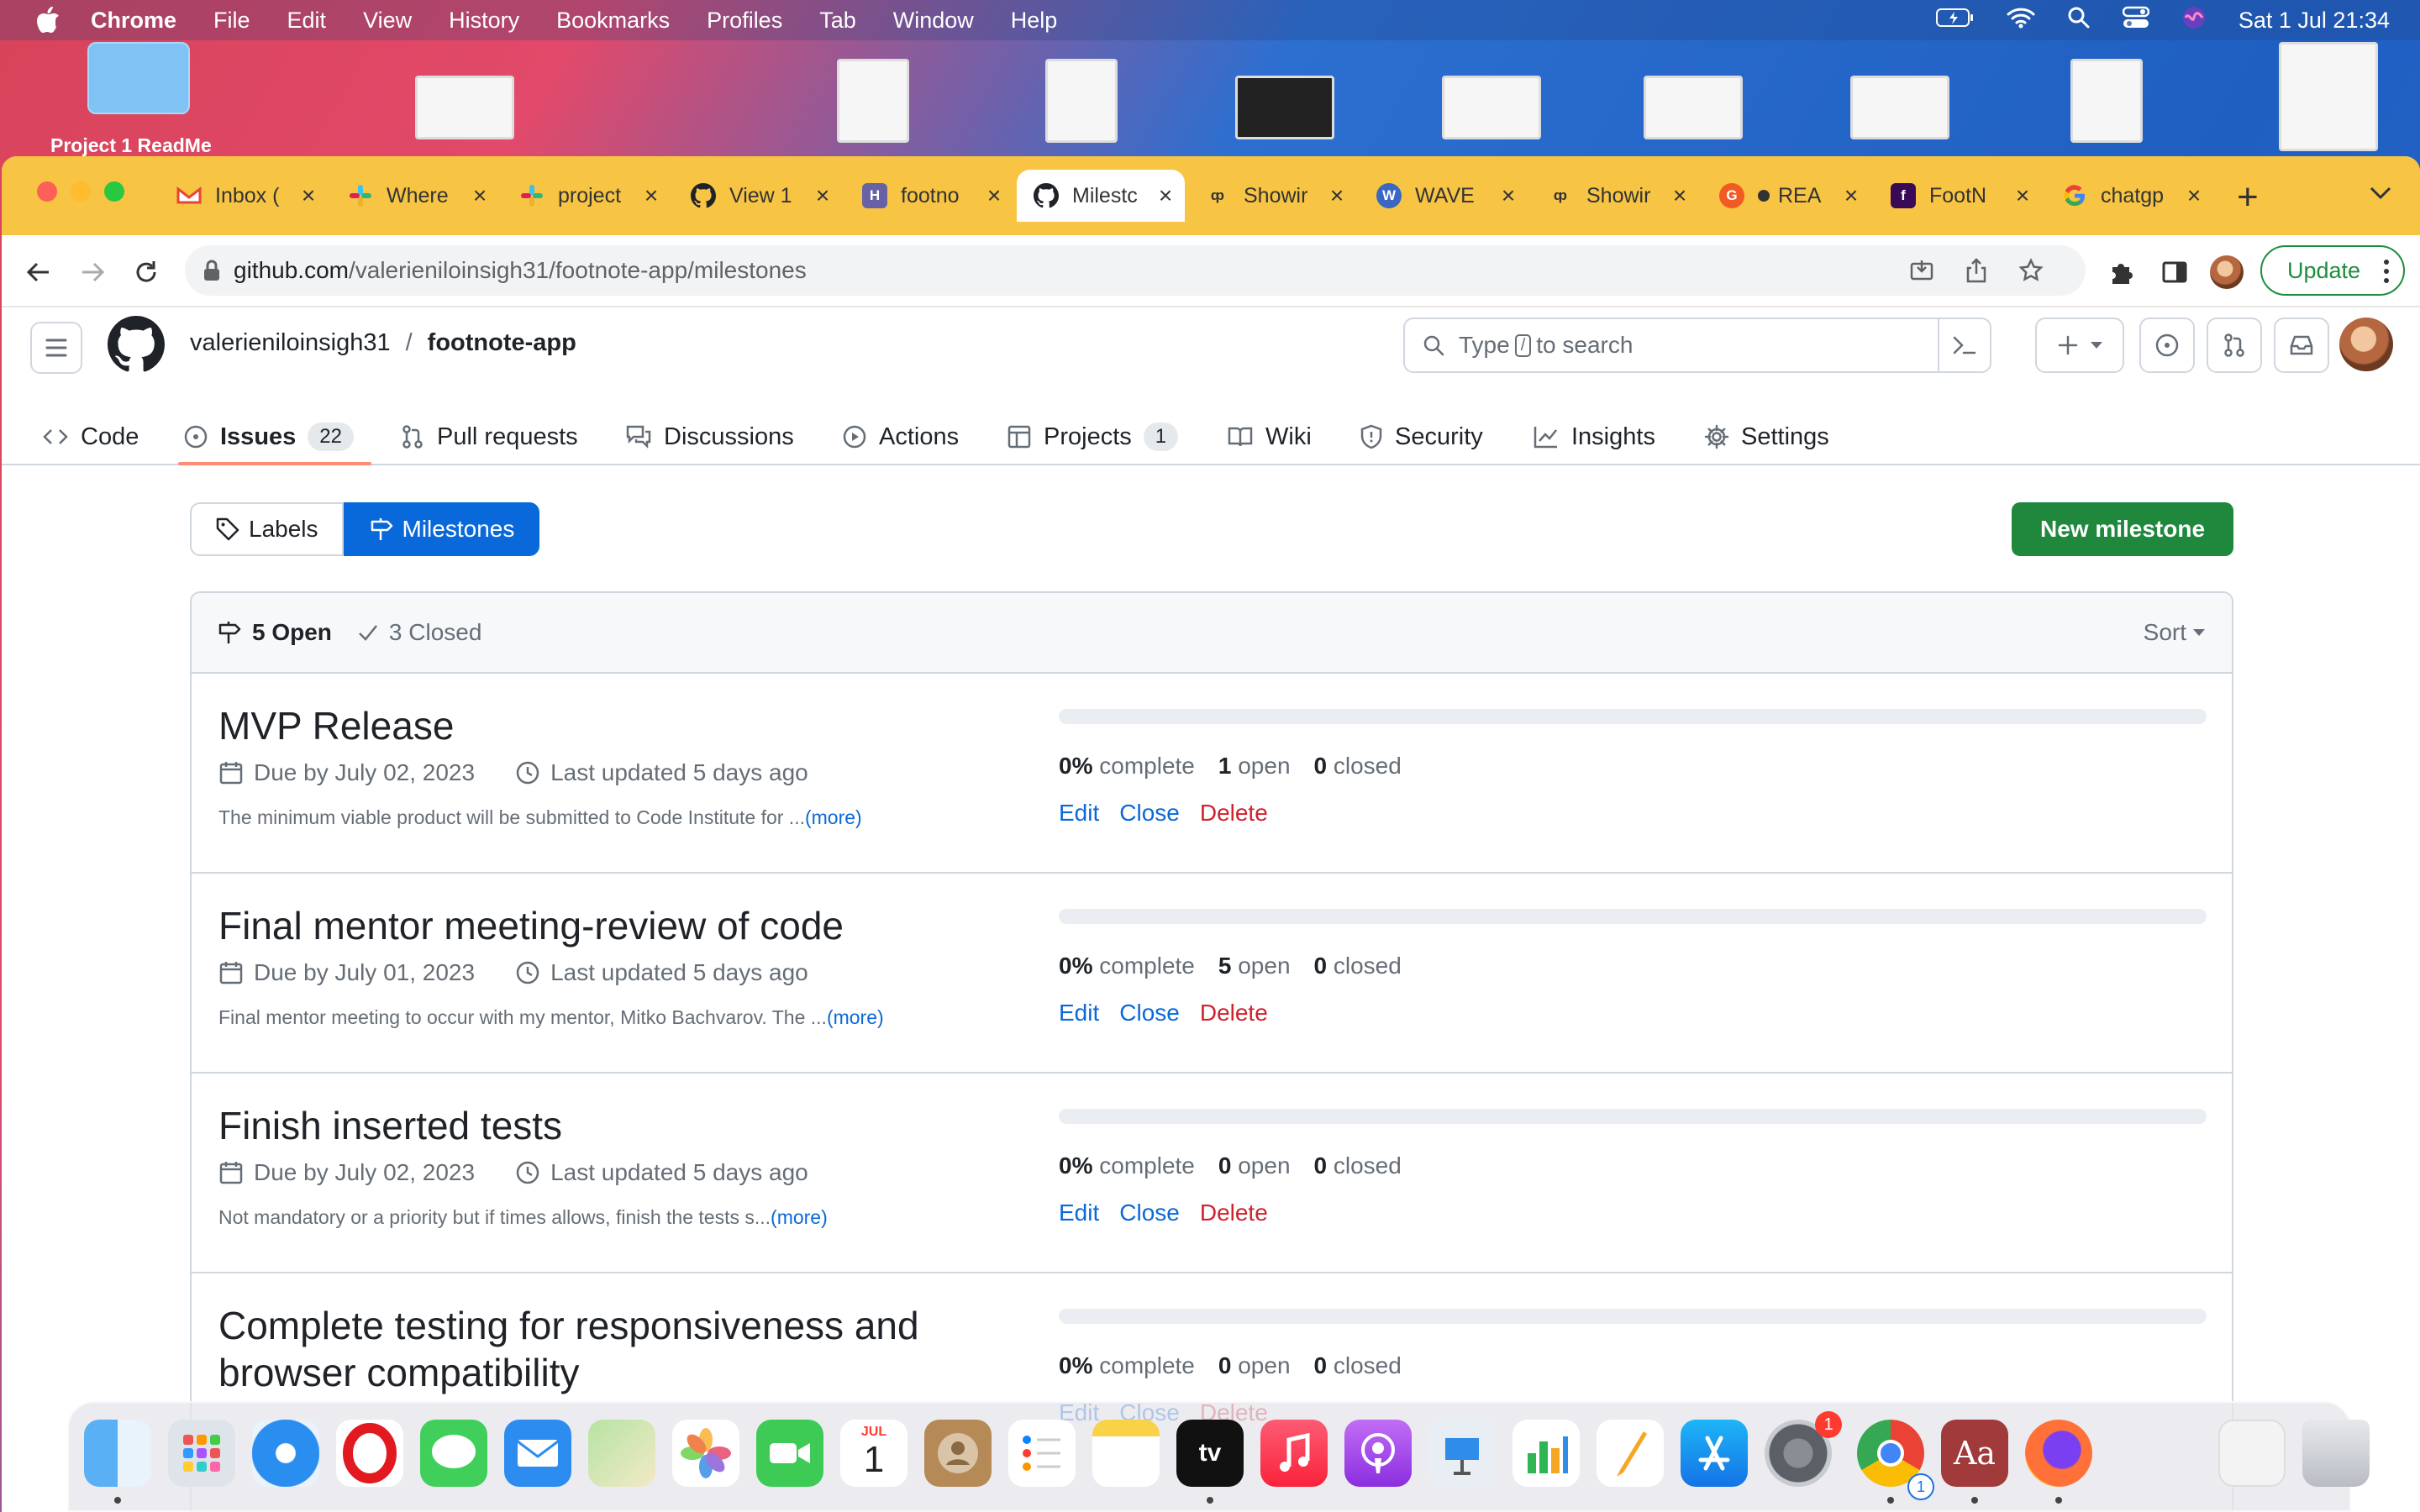 This screenshot has width=2420, height=1512. What do you see at coordinates (1444, 196) in the screenshot?
I see `browser-tab: W WAVE ×` at bounding box center [1444, 196].